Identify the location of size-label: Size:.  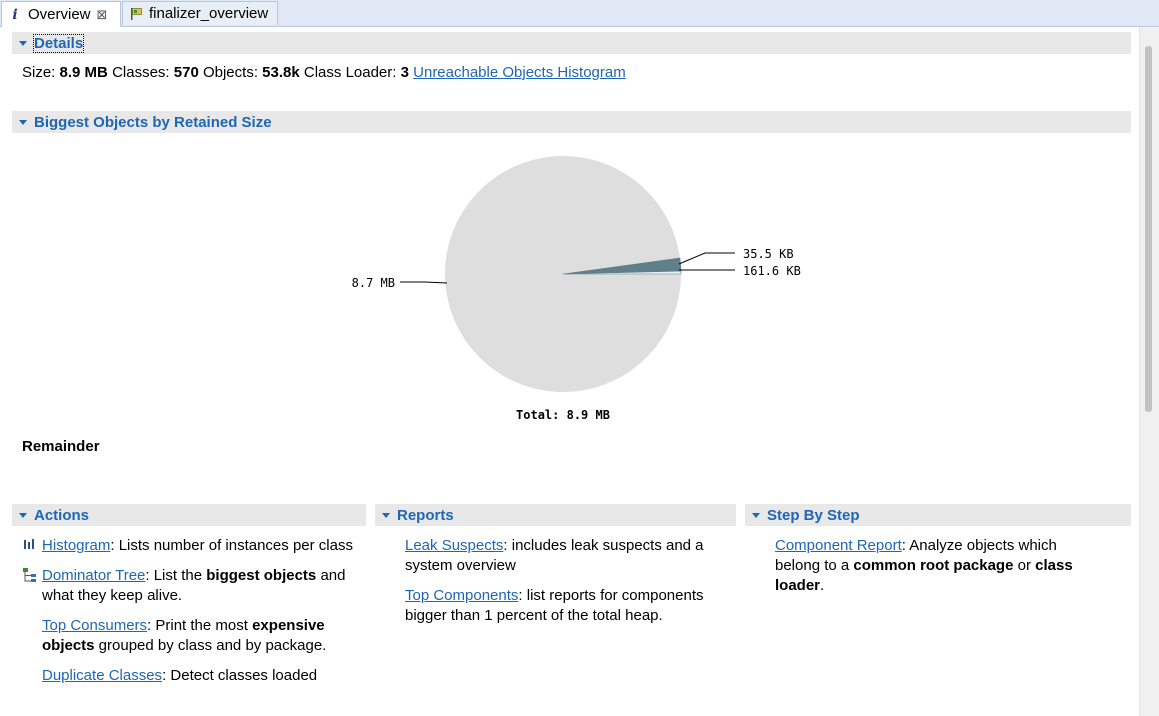
(39, 72).